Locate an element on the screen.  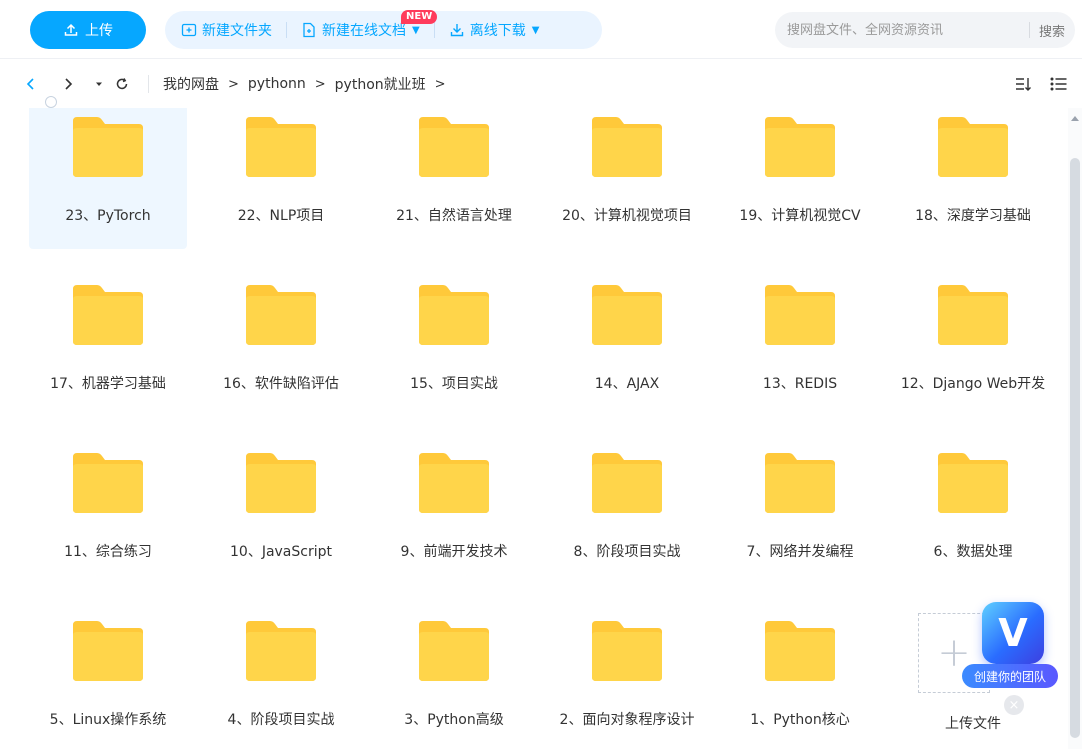
folder-item: 18、深度学习基础 is located at coordinates (973, 178).